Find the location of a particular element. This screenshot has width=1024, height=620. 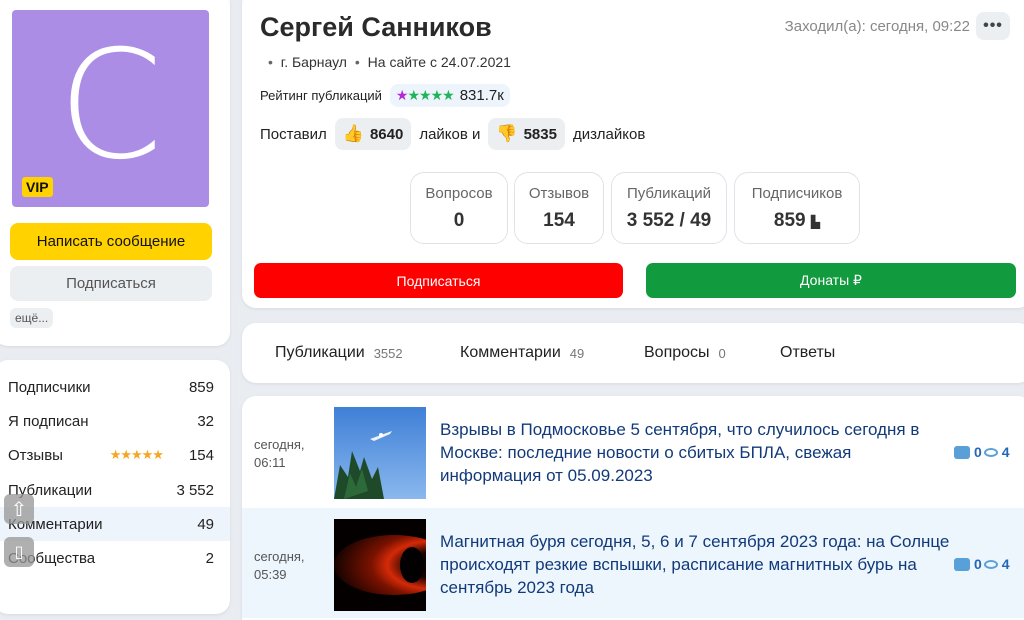

counter-value: 3 552 / 49 is located at coordinates (669, 220).